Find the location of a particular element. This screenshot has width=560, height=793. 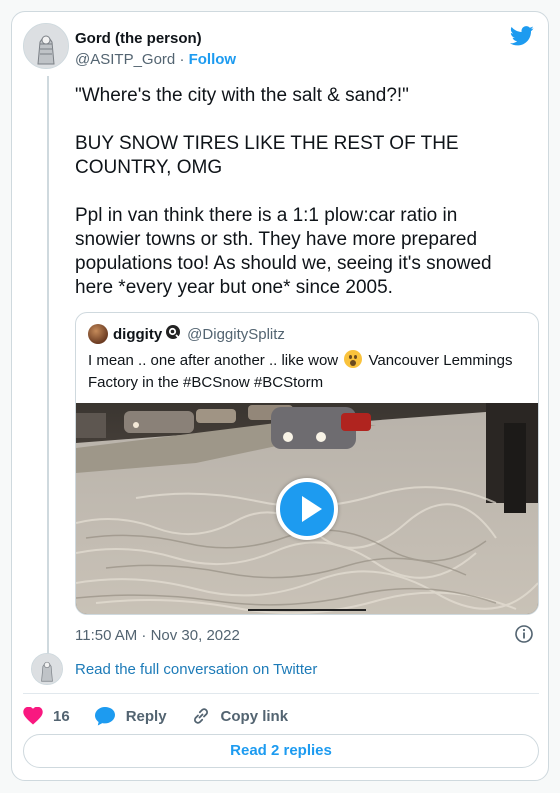

info-icon is located at coordinates (524, 636).